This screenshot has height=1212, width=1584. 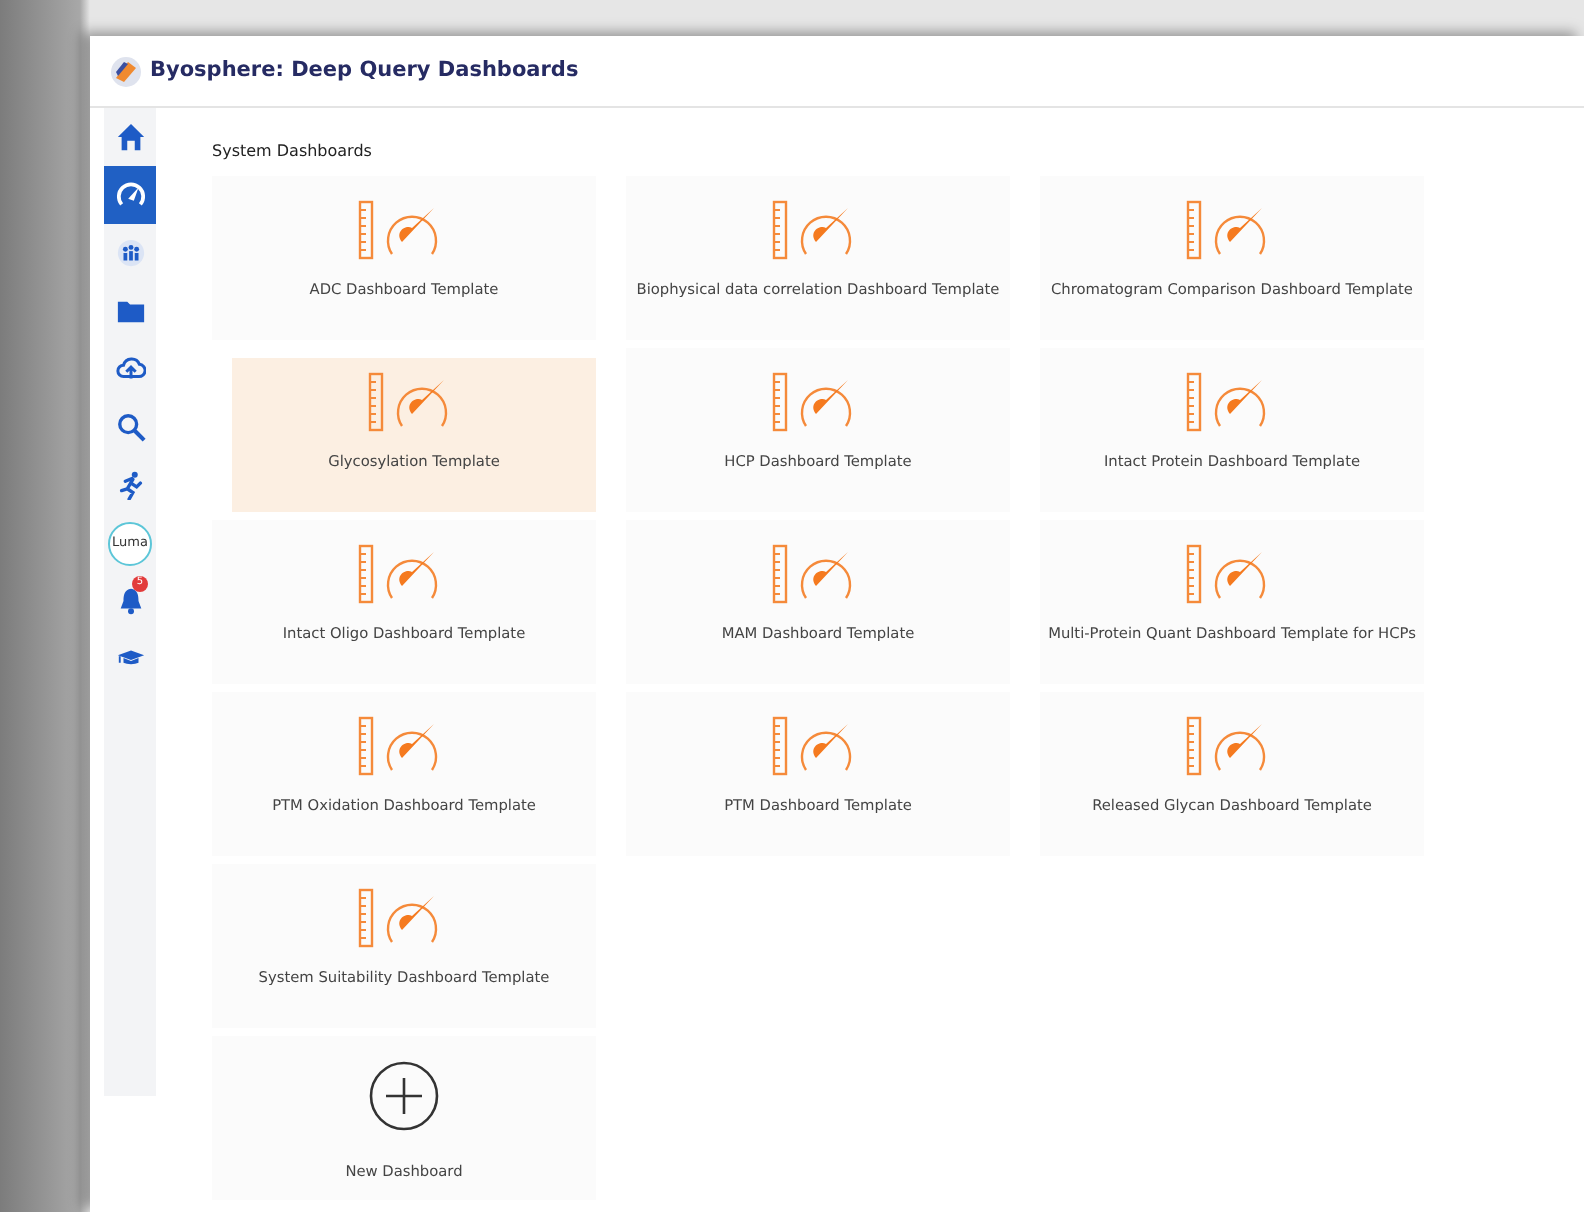 I want to click on home-icon, so click(x=130, y=137).